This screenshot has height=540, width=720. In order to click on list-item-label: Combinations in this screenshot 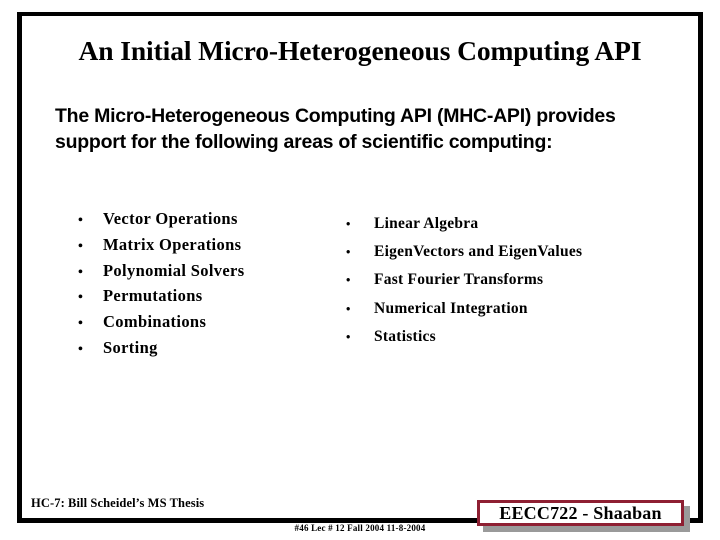, I will do `click(155, 322)`.